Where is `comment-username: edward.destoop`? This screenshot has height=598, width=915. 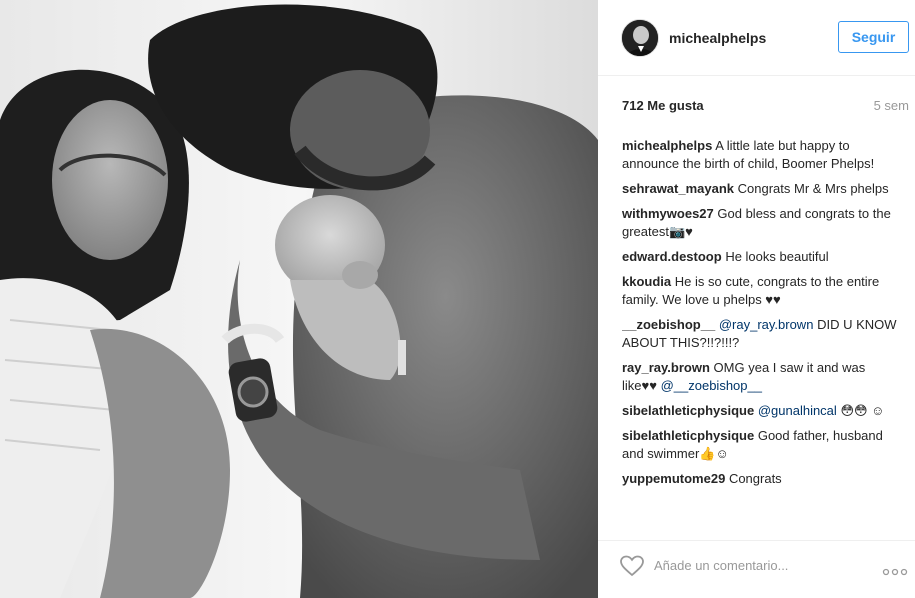 comment-username: edward.destoop is located at coordinates (672, 256).